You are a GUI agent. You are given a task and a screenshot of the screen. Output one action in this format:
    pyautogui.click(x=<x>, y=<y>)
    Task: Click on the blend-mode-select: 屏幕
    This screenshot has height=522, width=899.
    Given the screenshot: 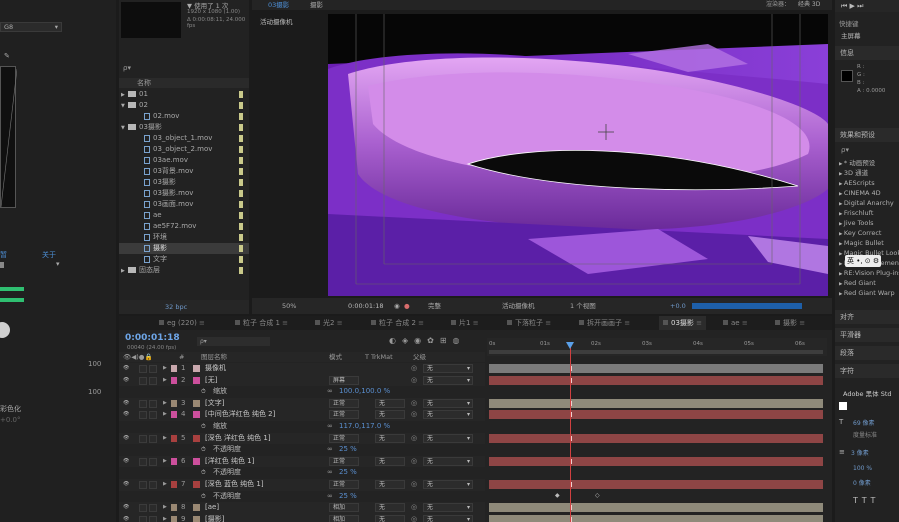 What is the action you would take?
    pyautogui.click(x=344, y=380)
    